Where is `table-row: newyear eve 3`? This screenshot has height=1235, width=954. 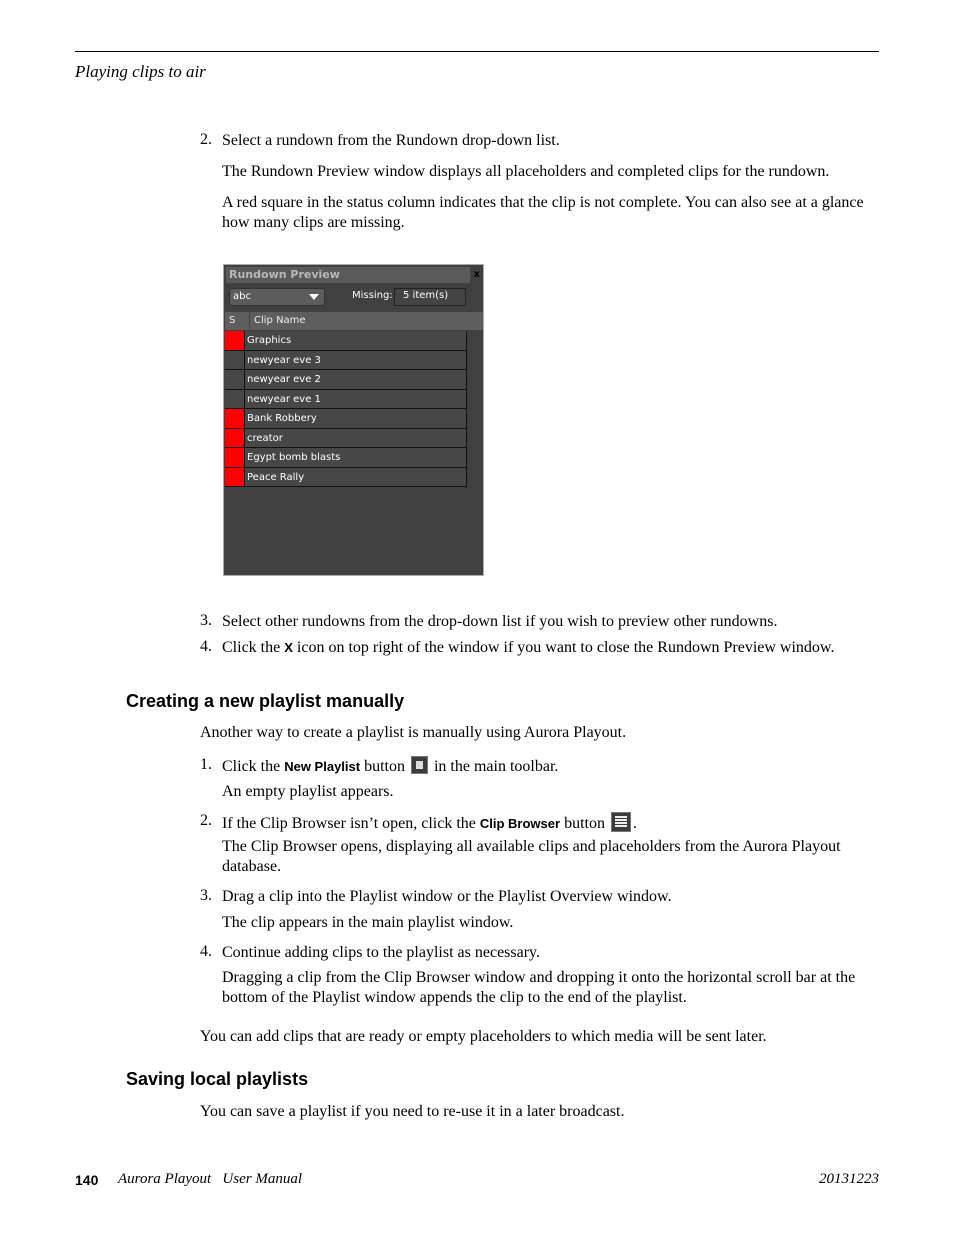
table-row: newyear eve 3 is located at coordinates (346, 360).